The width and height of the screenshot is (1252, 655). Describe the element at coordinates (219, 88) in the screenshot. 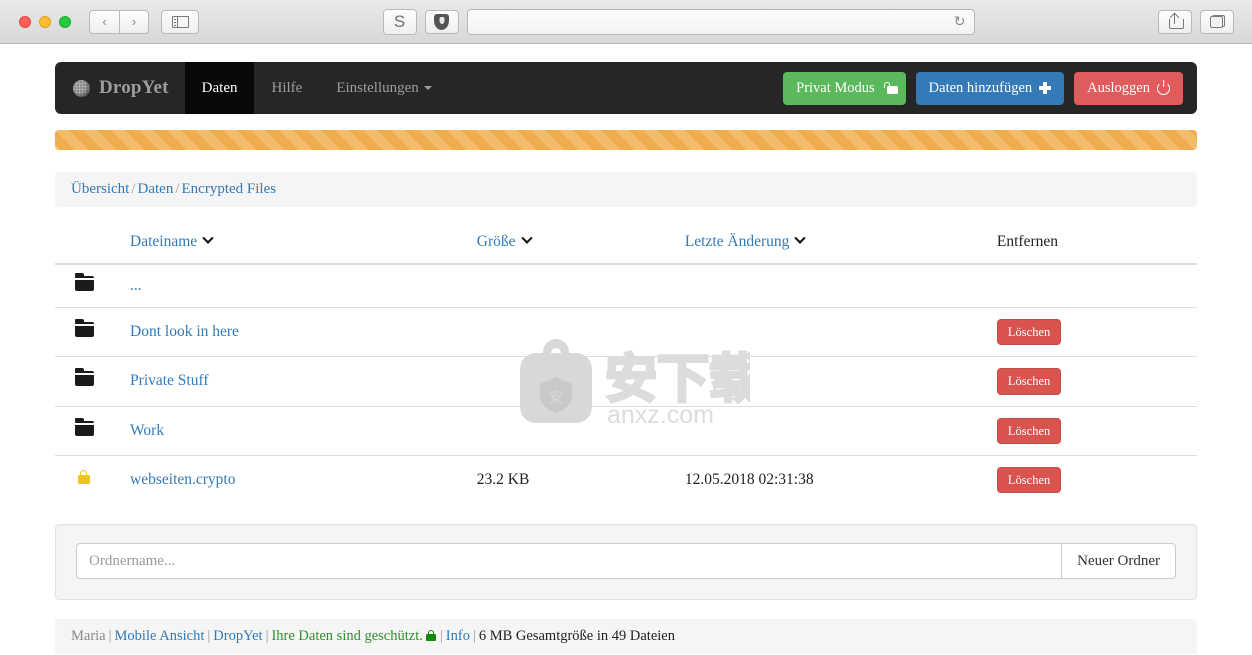

I see `nav-item-daten: Daten` at that location.